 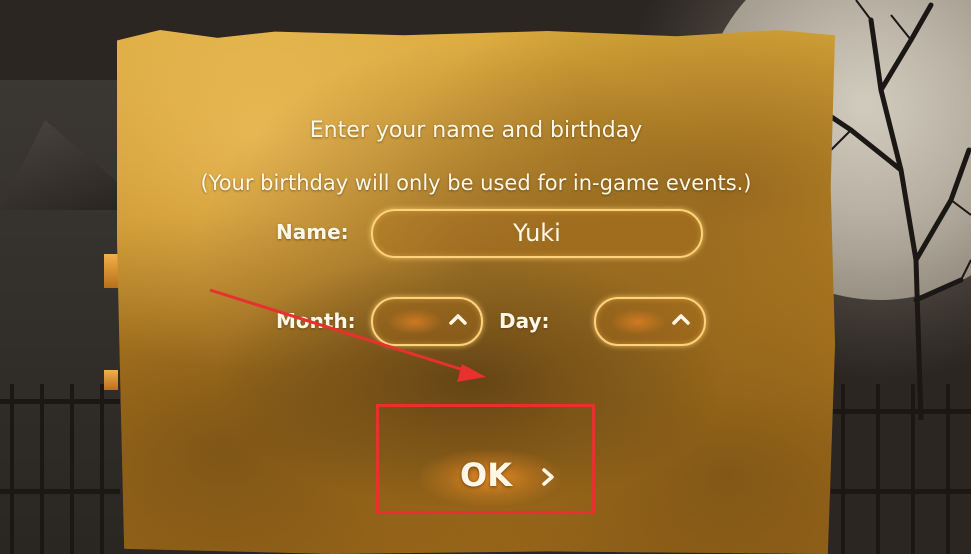 What do you see at coordinates (524, 321) in the screenshot?
I see `day-label: Day:` at bounding box center [524, 321].